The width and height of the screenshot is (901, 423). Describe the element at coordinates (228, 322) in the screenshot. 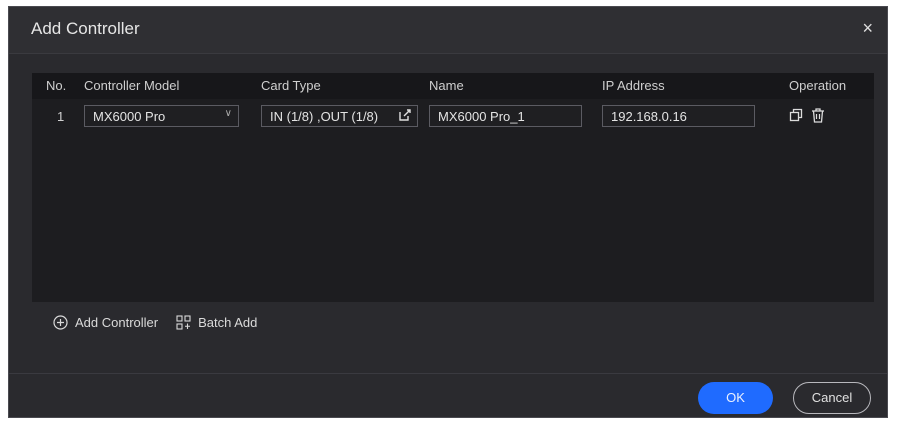

I see `batch-add-label: Batch Add` at that location.